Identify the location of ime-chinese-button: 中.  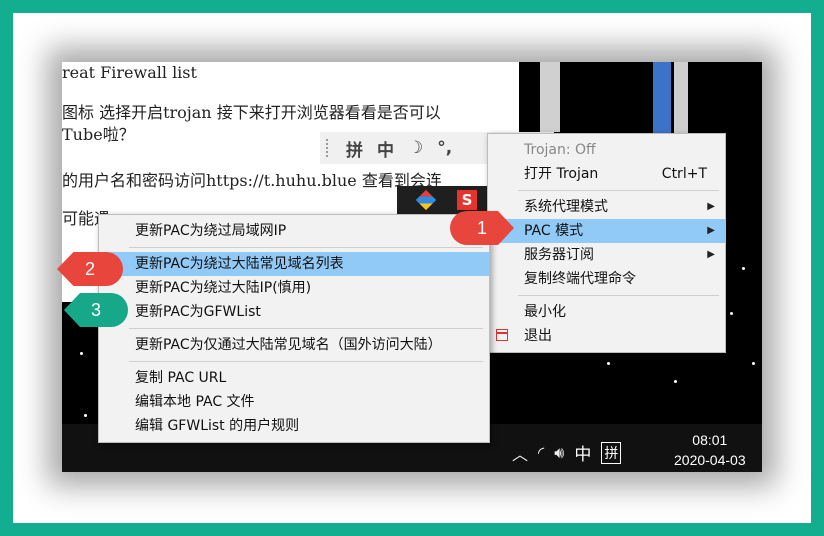
(385, 148).